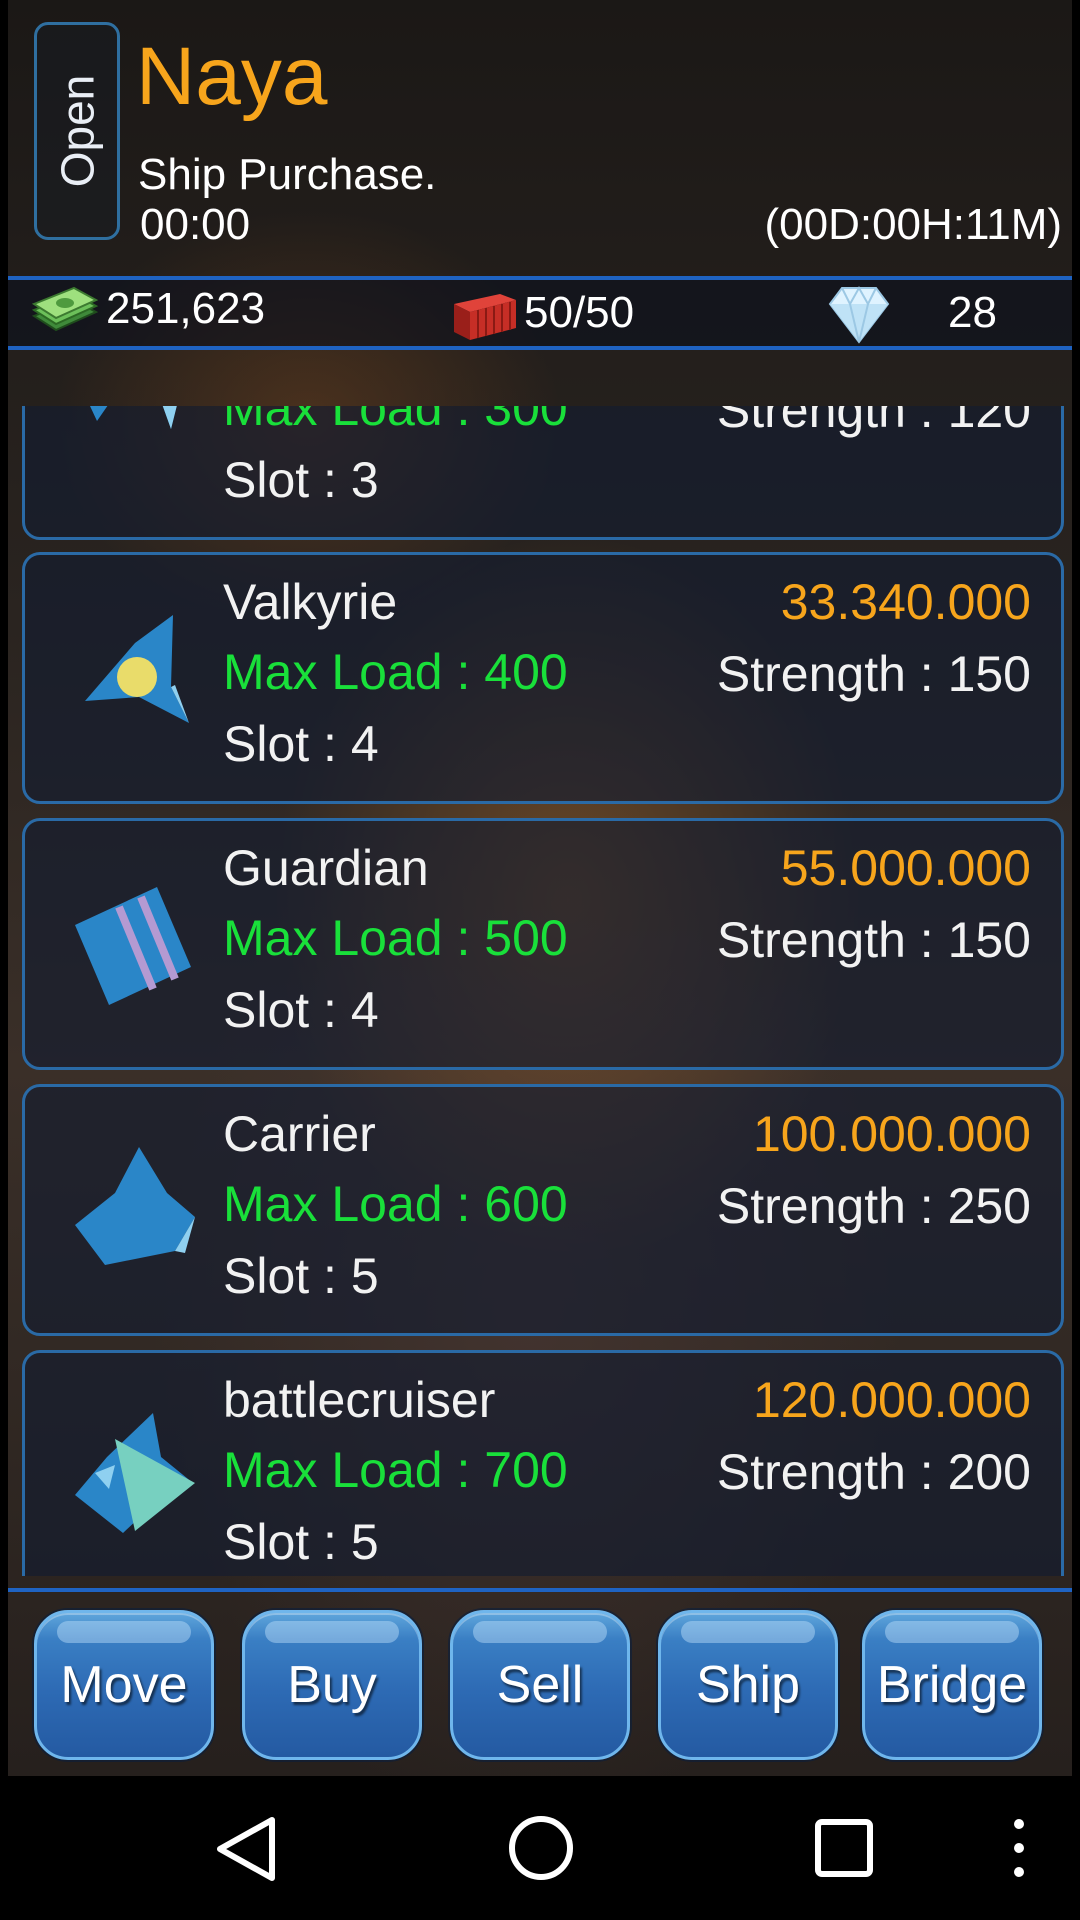 Image resolution: width=1080 pixels, height=1920 pixels. What do you see at coordinates (873, 422) in the screenshot?
I see `ship-strength: Strength : 120` at bounding box center [873, 422].